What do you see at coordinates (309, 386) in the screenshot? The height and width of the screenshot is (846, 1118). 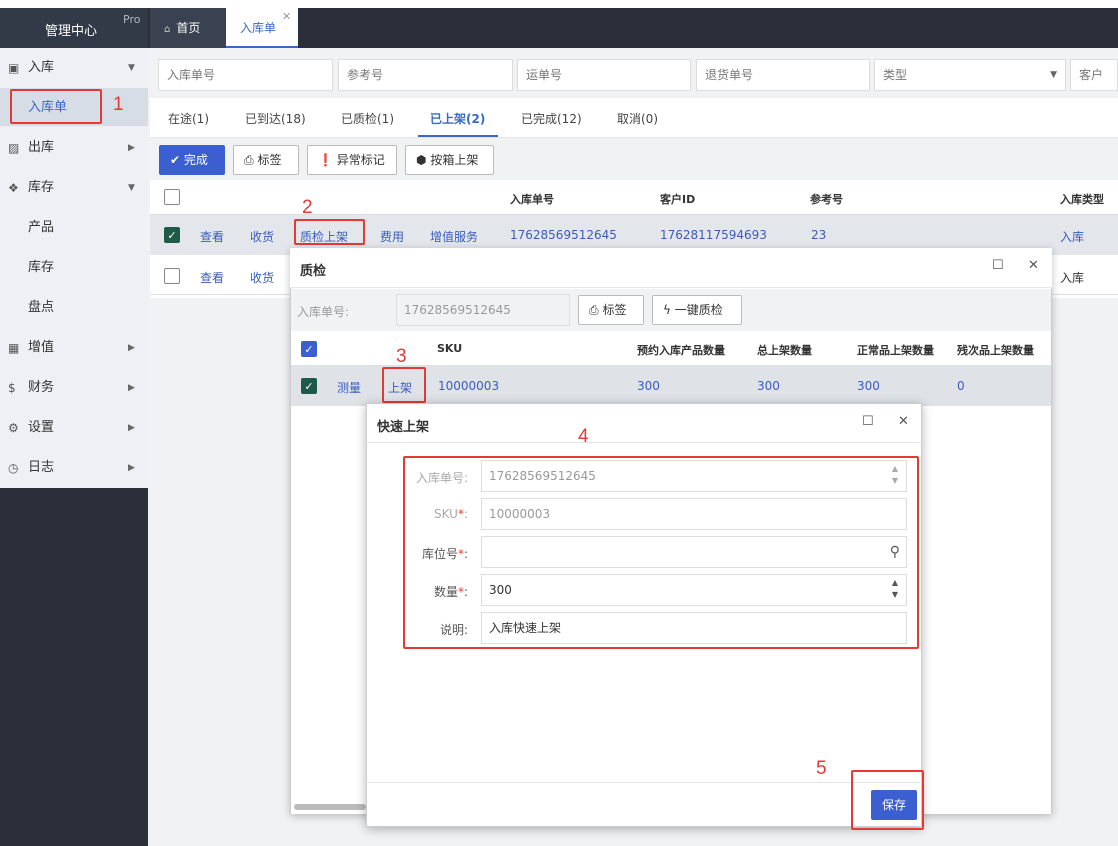 I see `qc-row-checkbox: ✓` at bounding box center [309, 386].